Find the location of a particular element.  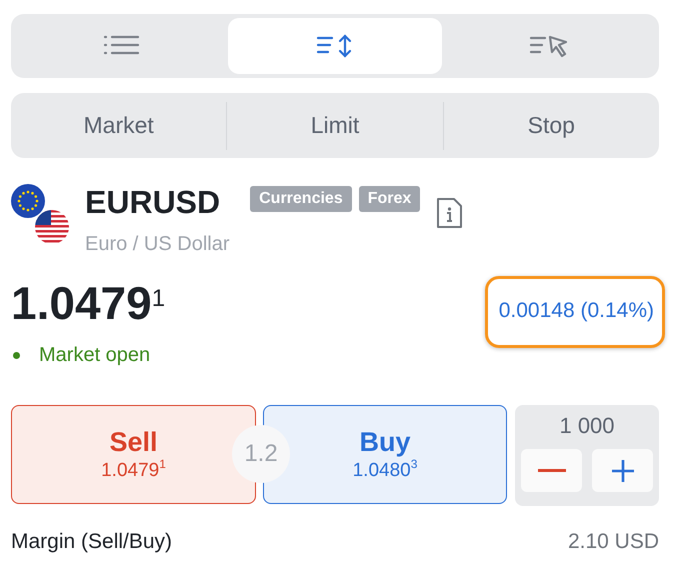

document-info-icon is located at coordinates (449, 213).